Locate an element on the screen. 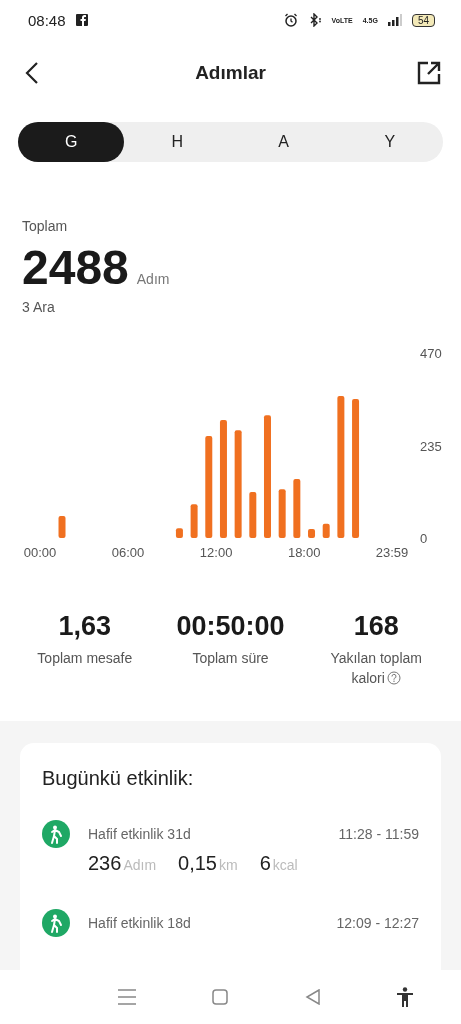  metric-unit: km is located at coordinates (228, 865).